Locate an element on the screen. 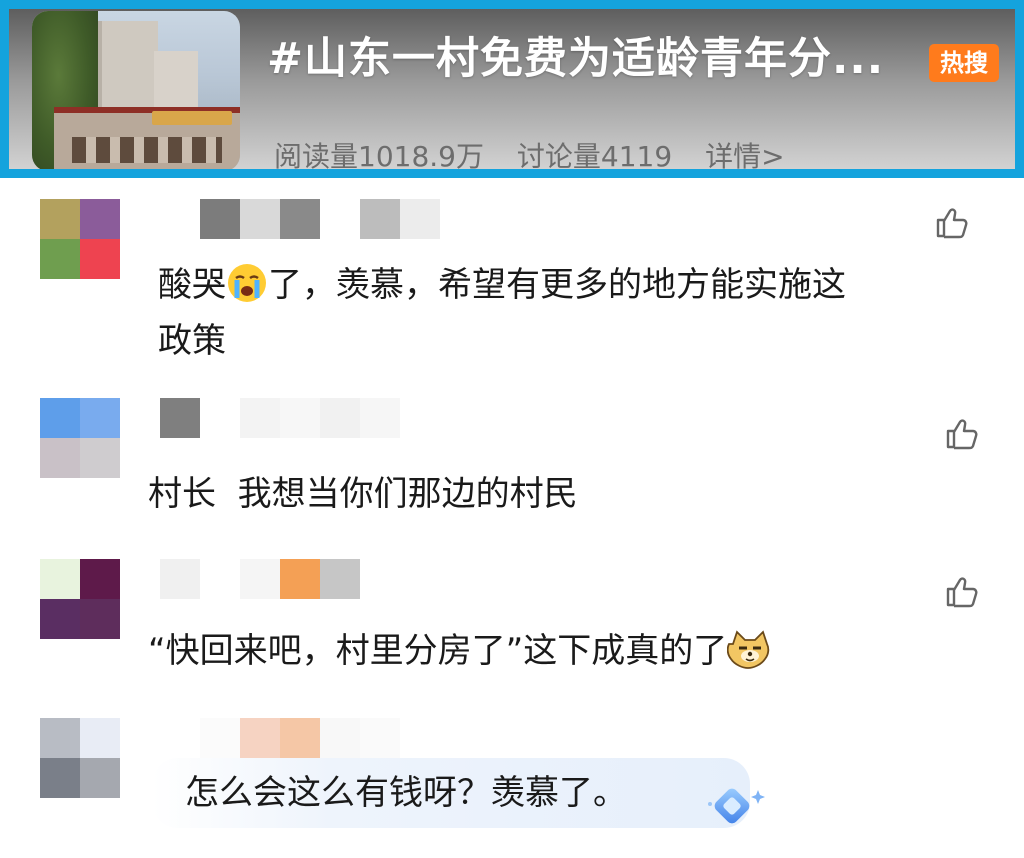 The width and height of the screenshot is (1024, 858). topic-thumbnail is located at coordinates (136, 90).